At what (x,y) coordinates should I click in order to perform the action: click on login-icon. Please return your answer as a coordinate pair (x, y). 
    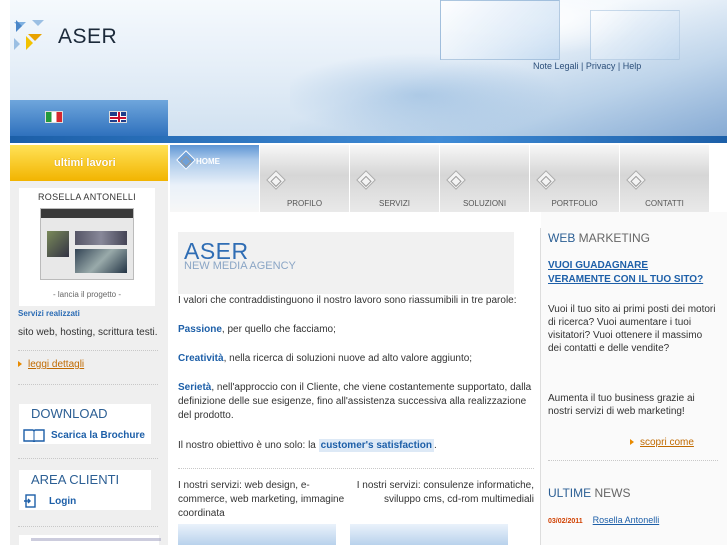
    Looking at the image, I should click on (30, 501).